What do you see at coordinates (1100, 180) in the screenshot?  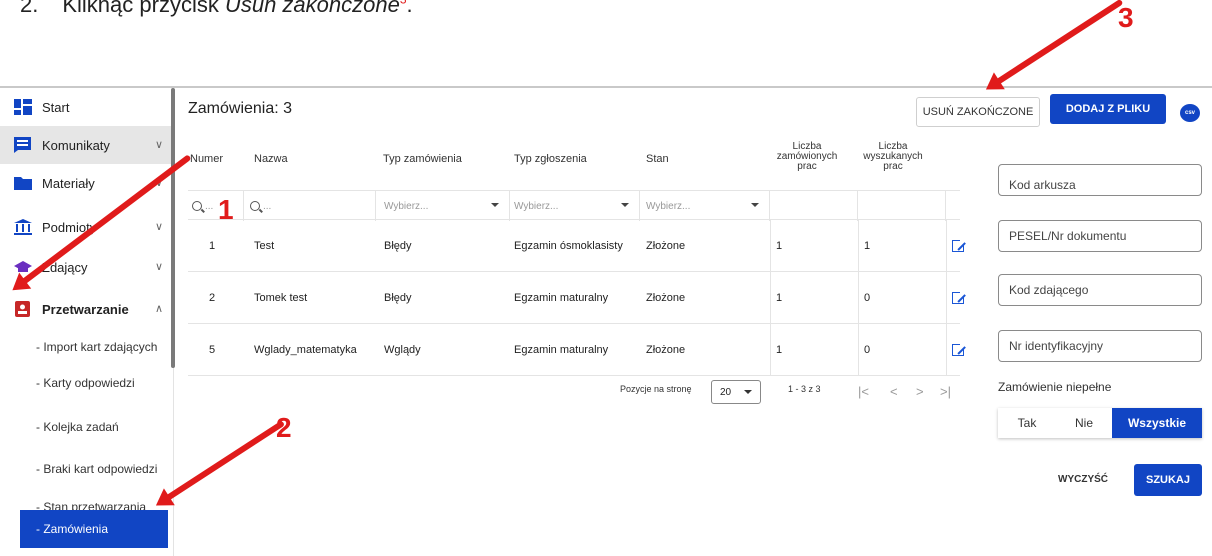 I see `kod-arkusza-field: Kod arkusza` at bounding box center [1100, 180].